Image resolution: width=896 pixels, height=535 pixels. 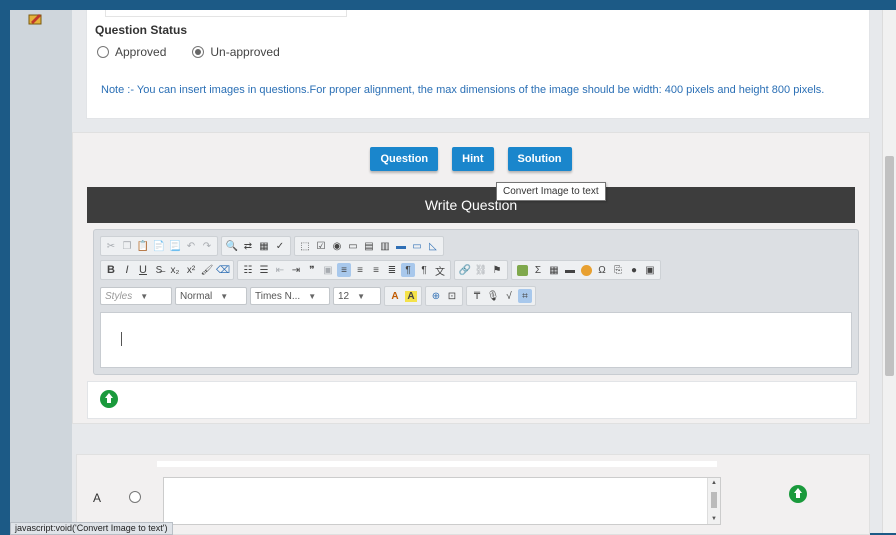 I want to click on paste-word-icon: 📃, so click(x=175, y=246).